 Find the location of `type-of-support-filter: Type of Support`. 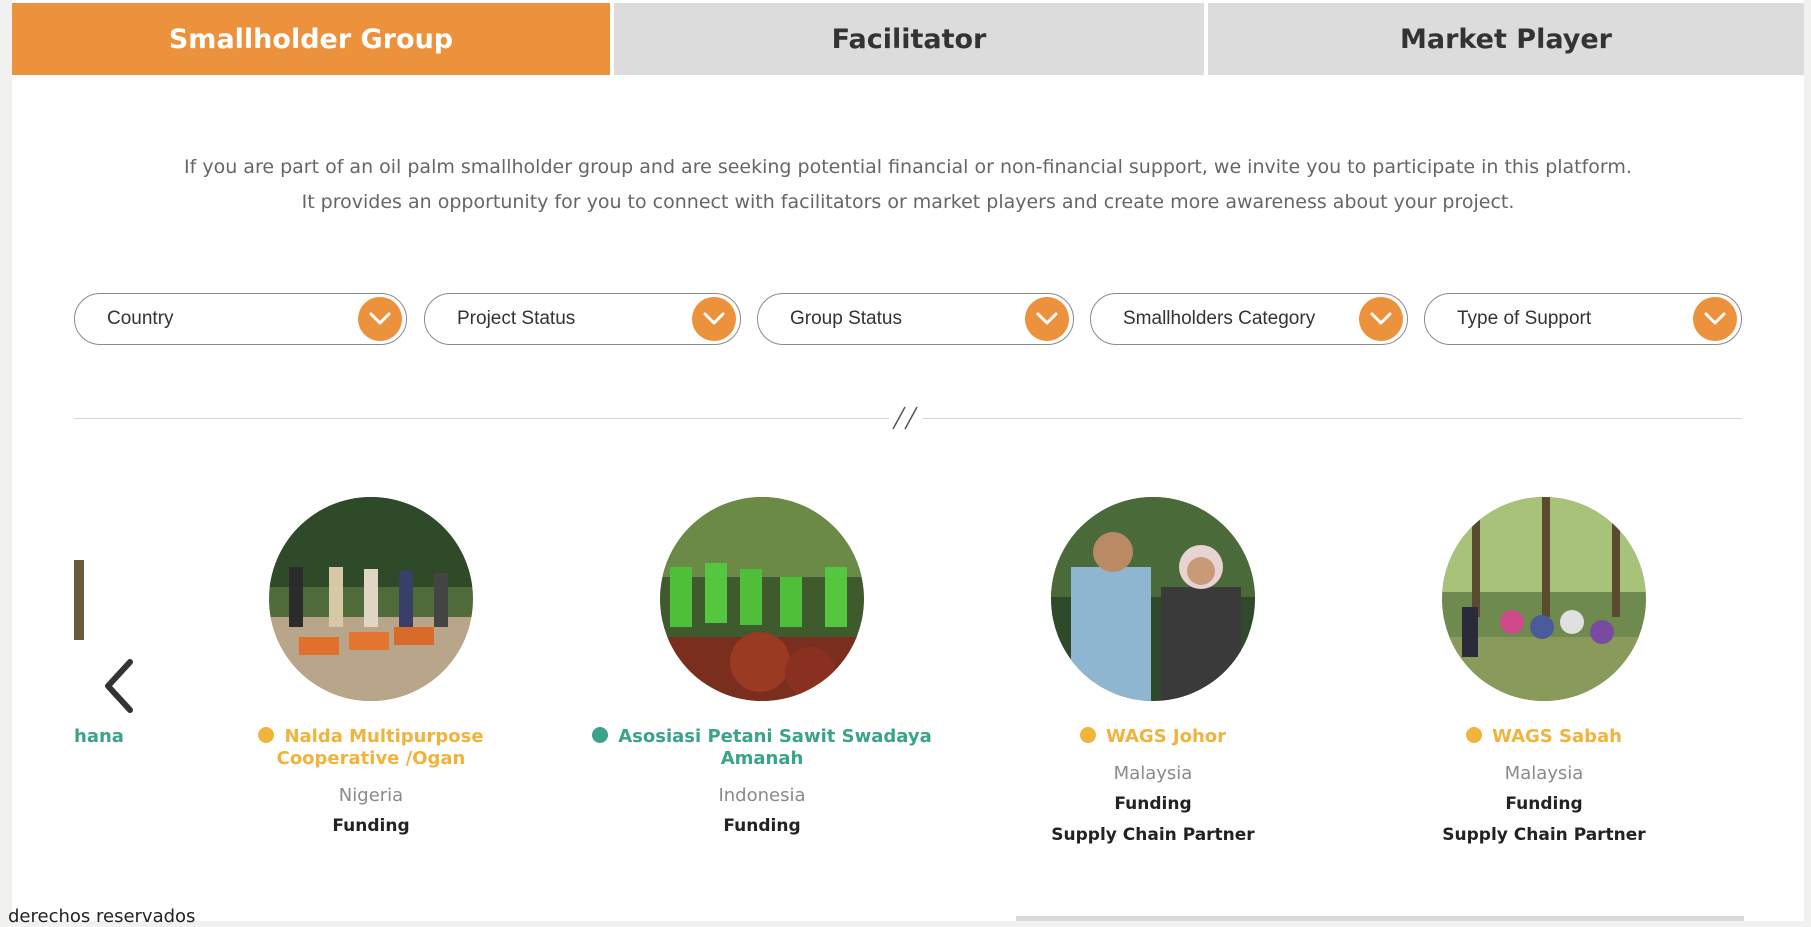

type-of-support-filter: Type of Support is located at coordinates (1583, 319).